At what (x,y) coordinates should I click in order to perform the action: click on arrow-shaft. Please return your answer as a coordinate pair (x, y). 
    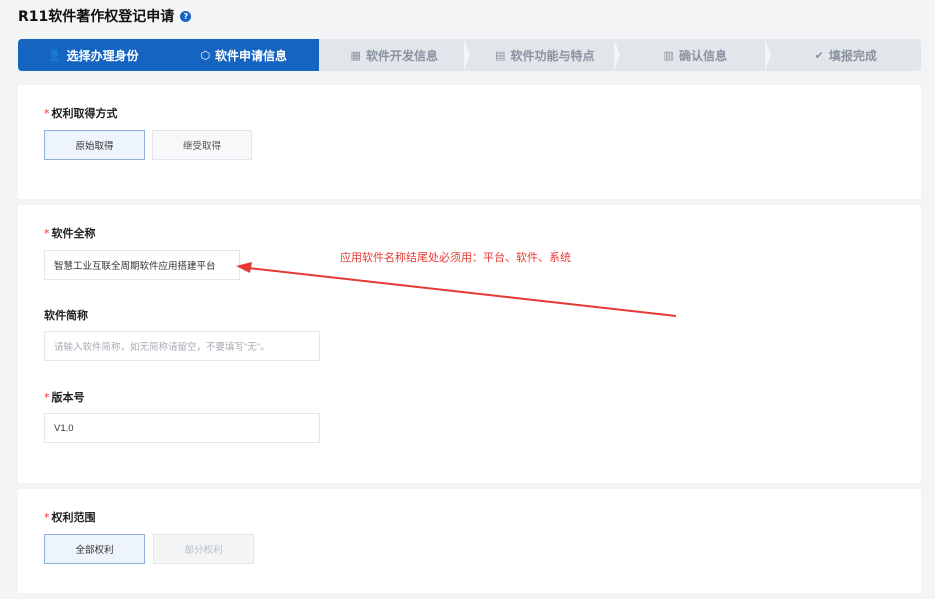
    Looking at the image, I should click on (462, 292).